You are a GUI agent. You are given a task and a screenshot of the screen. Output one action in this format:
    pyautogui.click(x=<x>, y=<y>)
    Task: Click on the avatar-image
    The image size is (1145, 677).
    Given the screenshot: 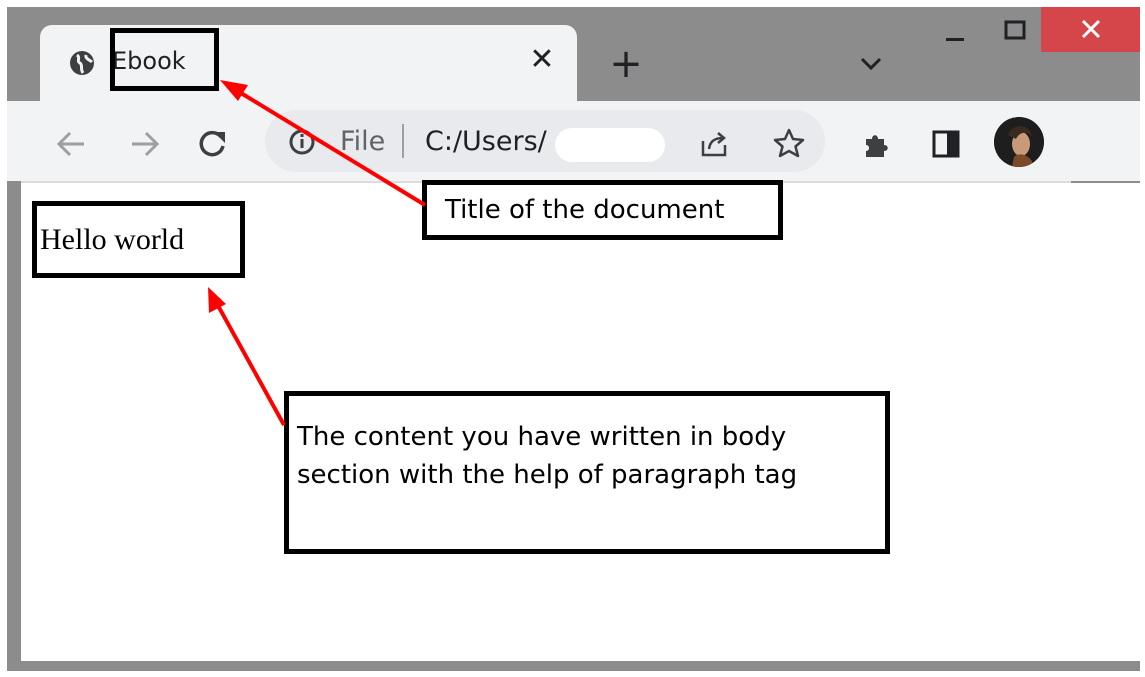 What is the action you would take?
    pyautogui.click(x=1019, y=142)
    